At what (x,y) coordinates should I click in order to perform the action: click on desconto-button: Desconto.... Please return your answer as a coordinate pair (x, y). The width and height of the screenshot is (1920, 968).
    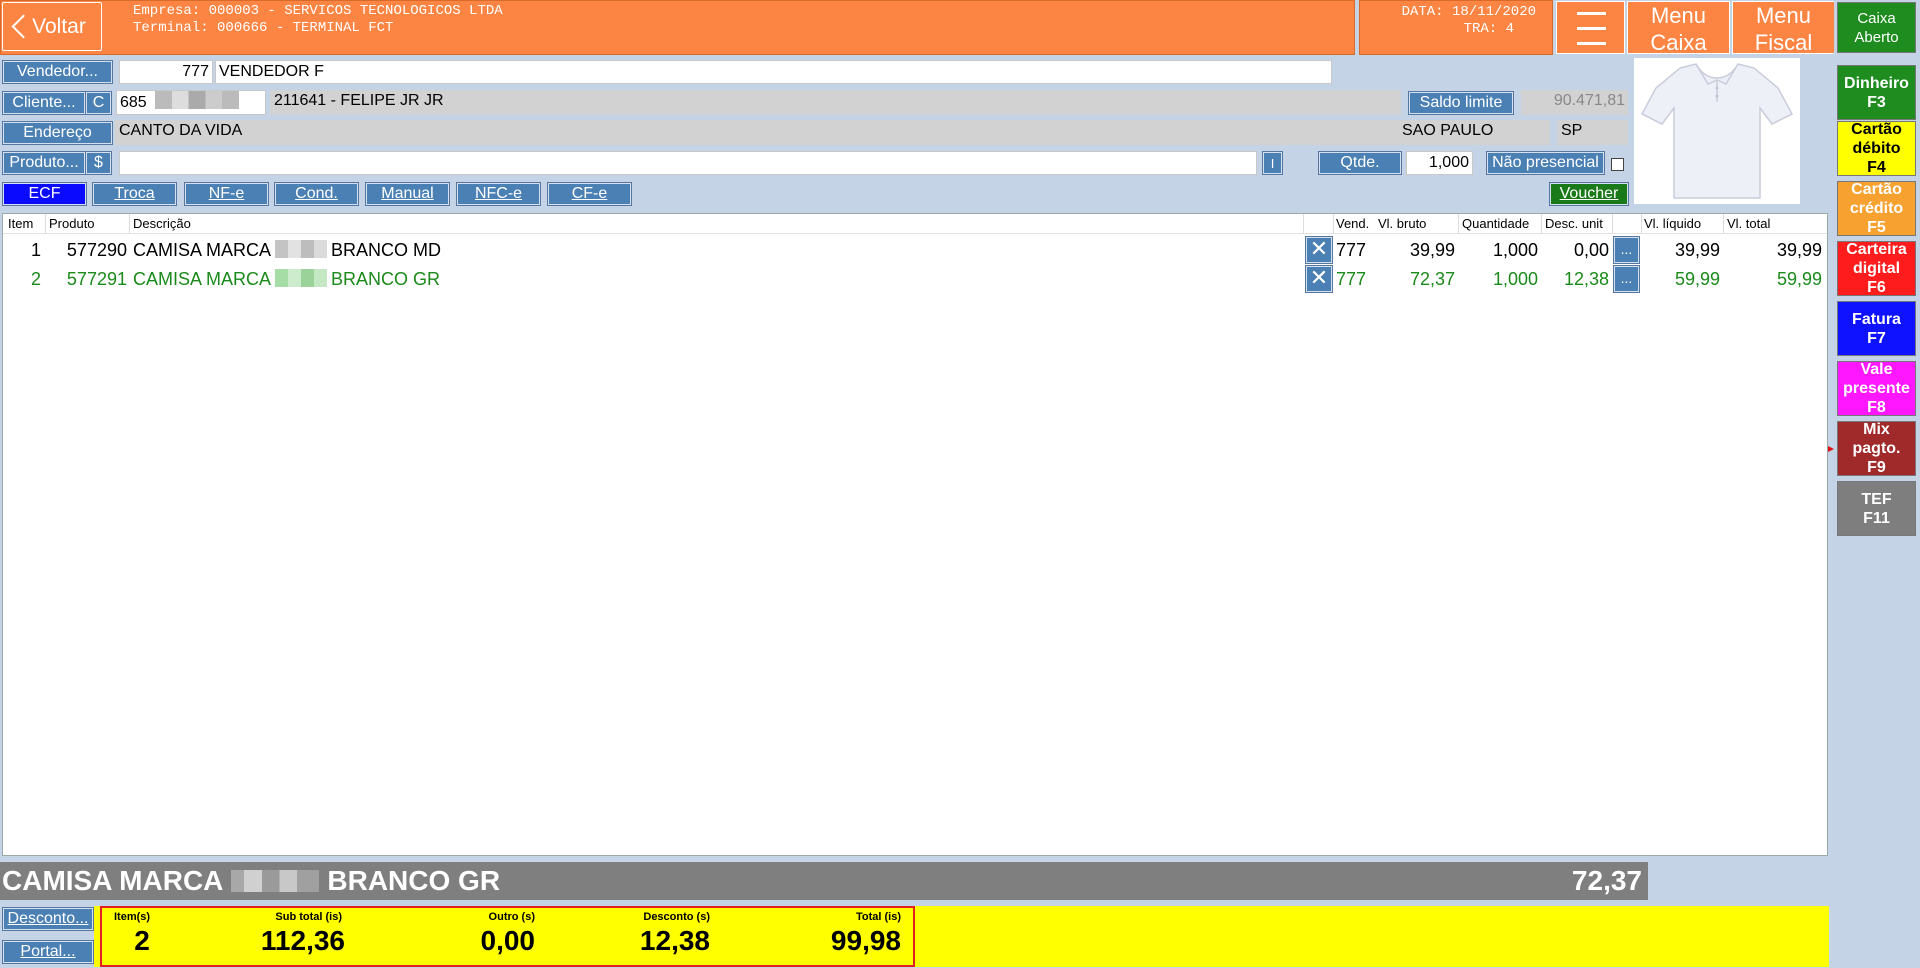
    Looking at the image, I should click on (48, 919).